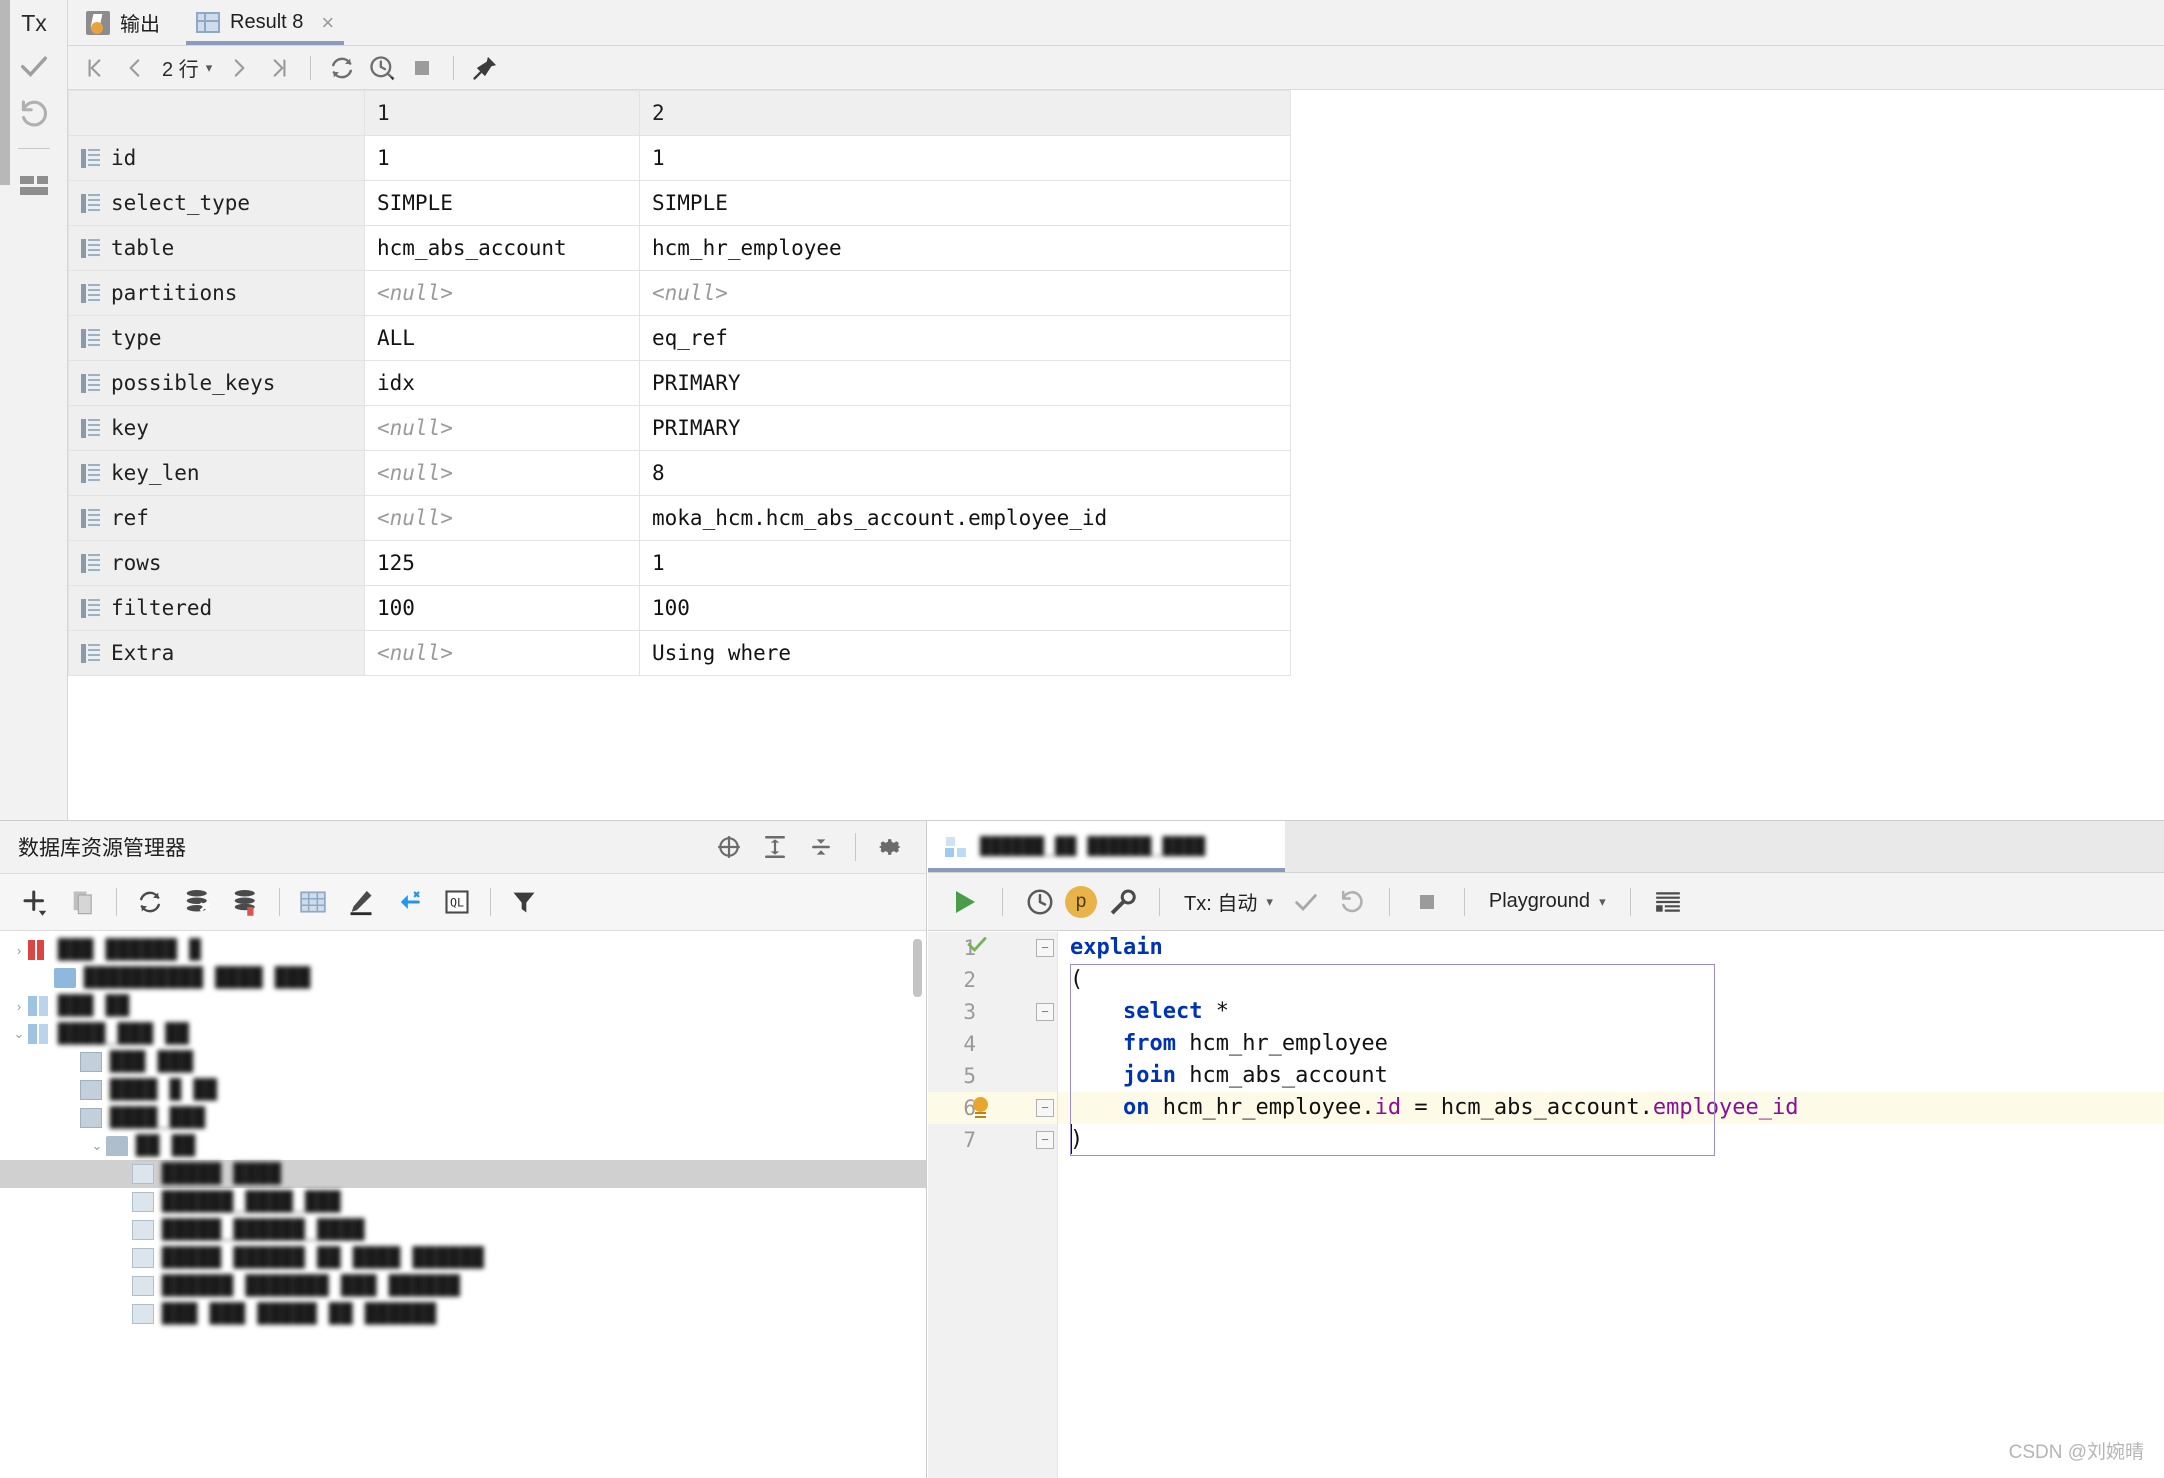 The height and width of the screenshot is (1478, 2164). What do you see at coordinates (993, 1205) in the screenshot?
I see `editor-gutter: 1−2 3−4 5 6−7−` at bounding box center [993, 1205].